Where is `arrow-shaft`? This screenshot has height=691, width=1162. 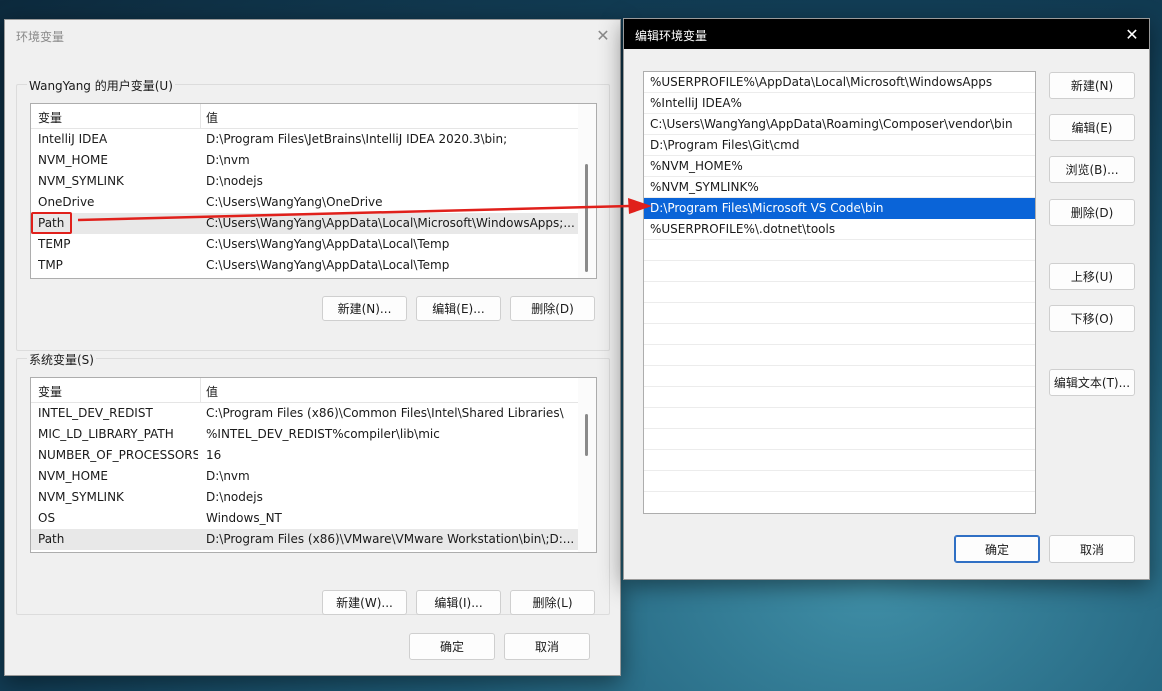
arrow-shaft is located at coordinates (354, 213).